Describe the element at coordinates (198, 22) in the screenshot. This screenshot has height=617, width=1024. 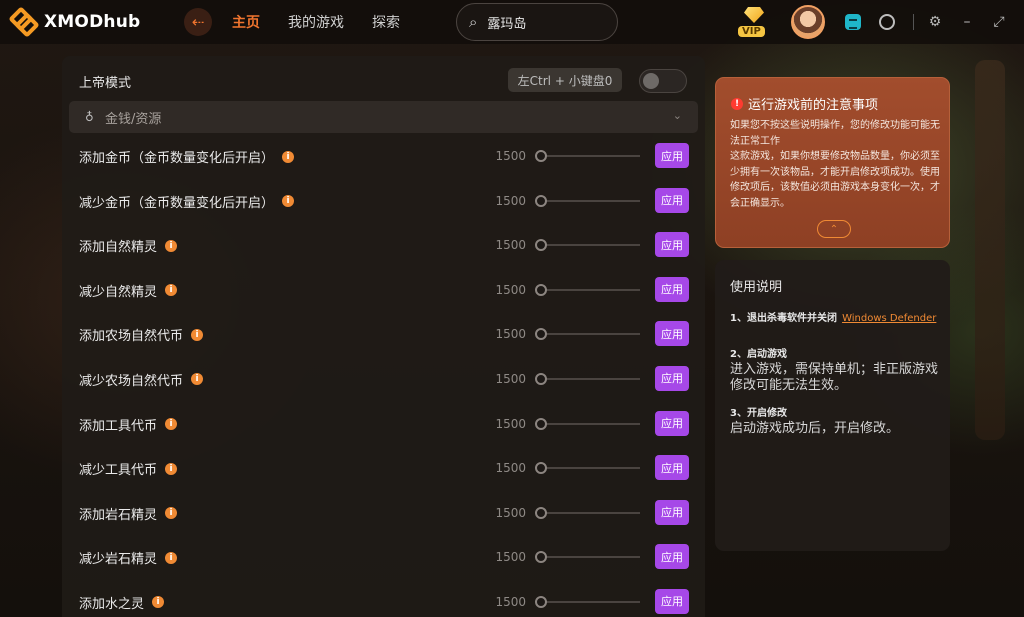
I see `back-button: ⇠` at that location.